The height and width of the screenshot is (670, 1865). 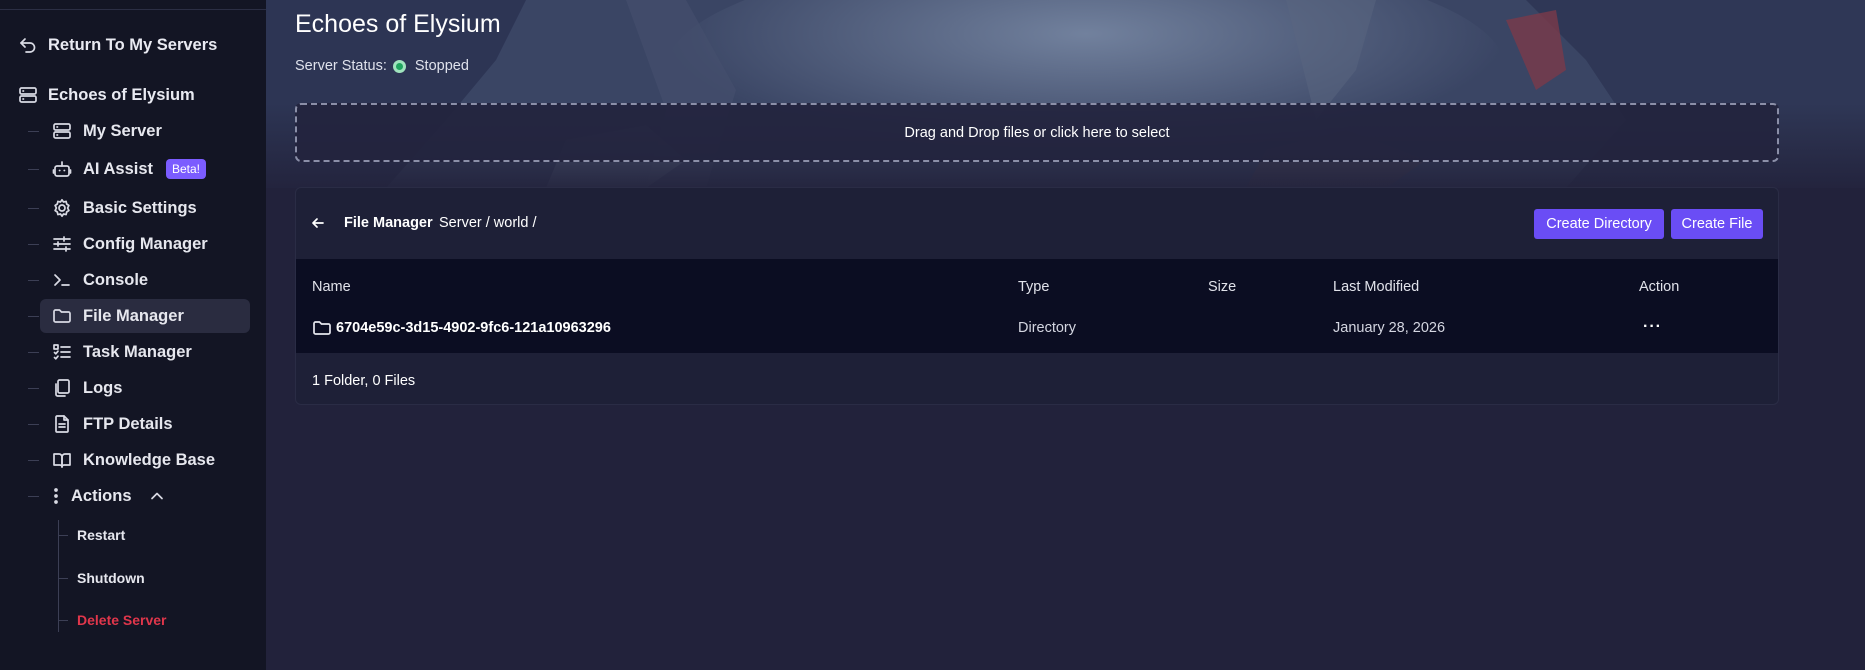 I want to click on column-header-last-modified: Last Modified, so click(x=1376, y=287).